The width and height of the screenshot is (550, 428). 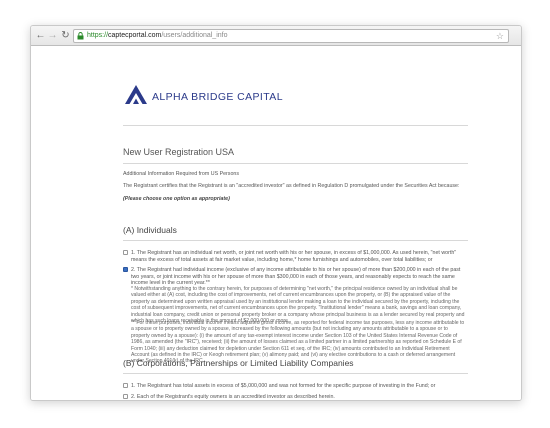 I want to click on logo-mark-icon, so click(x=136, y=94).